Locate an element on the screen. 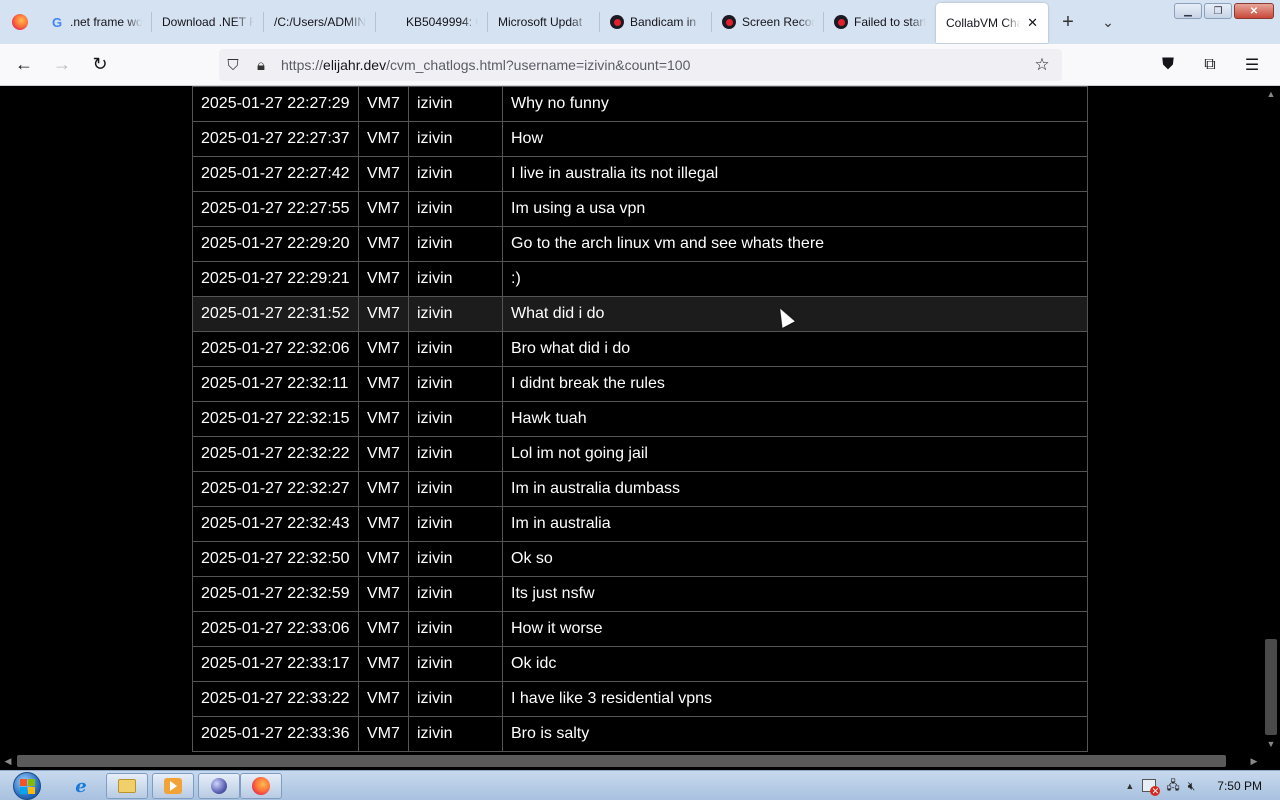 This screenshot has height=800, width=1280. message-cell: Why no funny is located at coordinates (795, 104).